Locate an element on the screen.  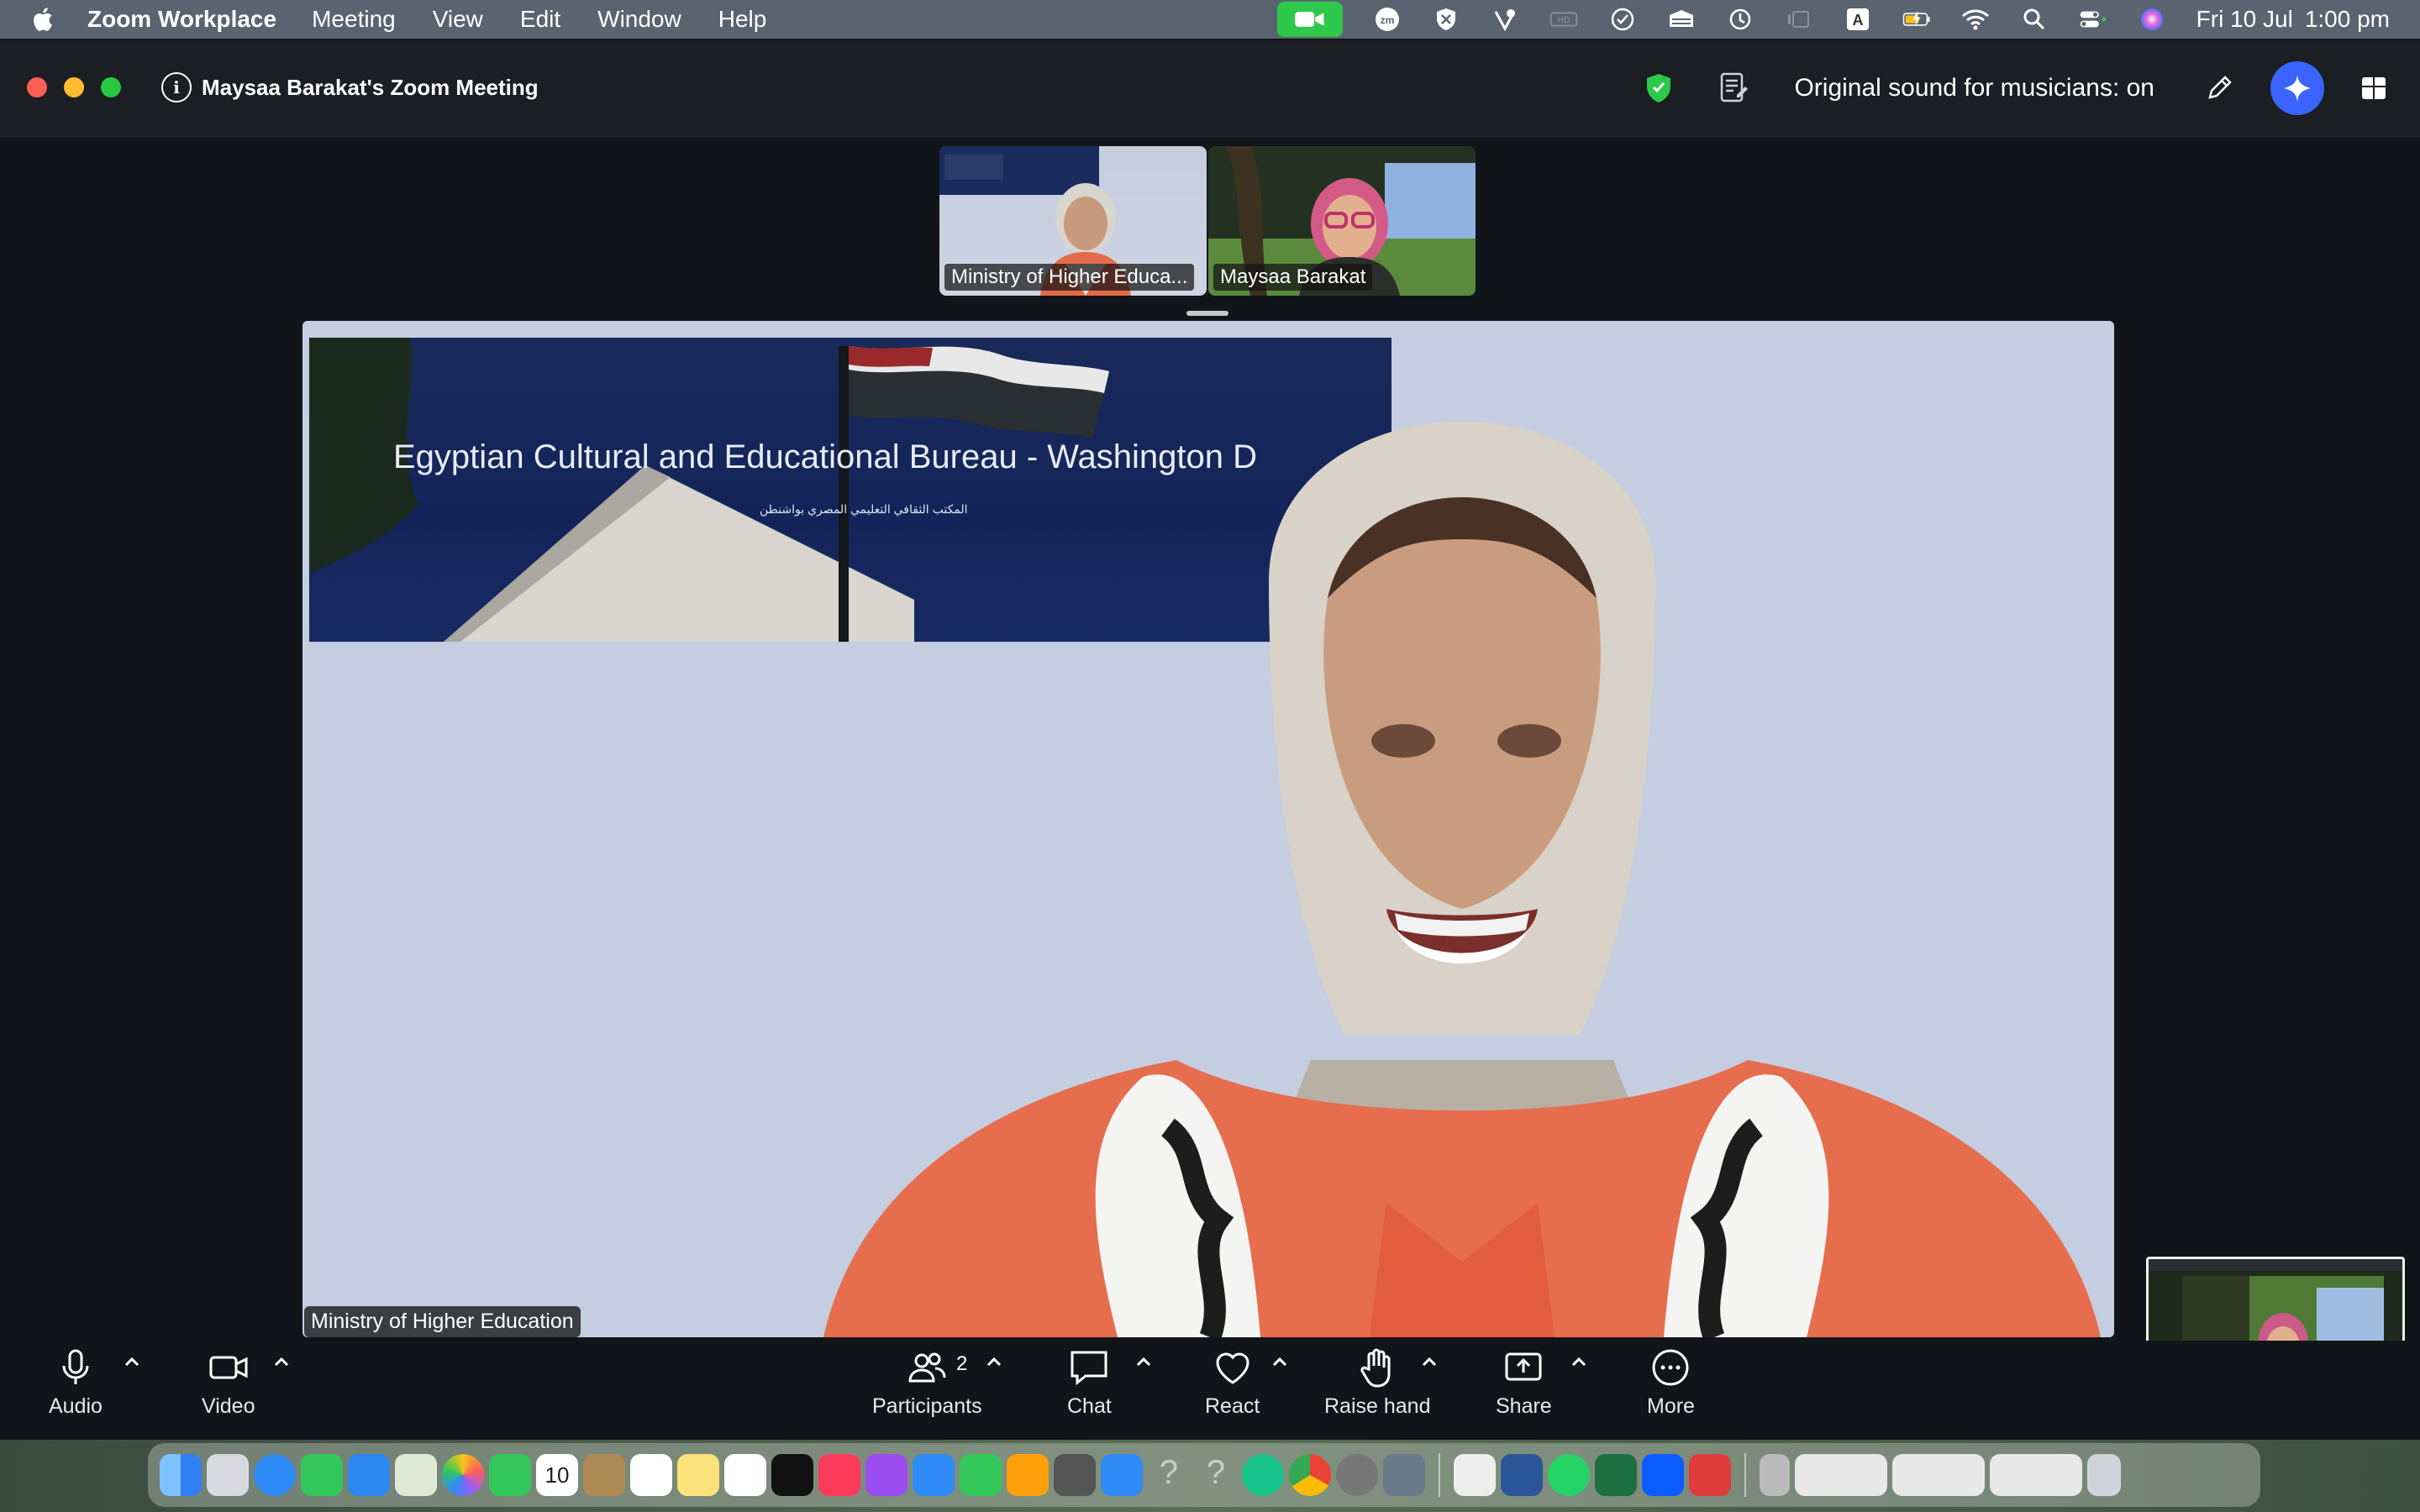
video-button: Video is located at coordinates (228, 1383).